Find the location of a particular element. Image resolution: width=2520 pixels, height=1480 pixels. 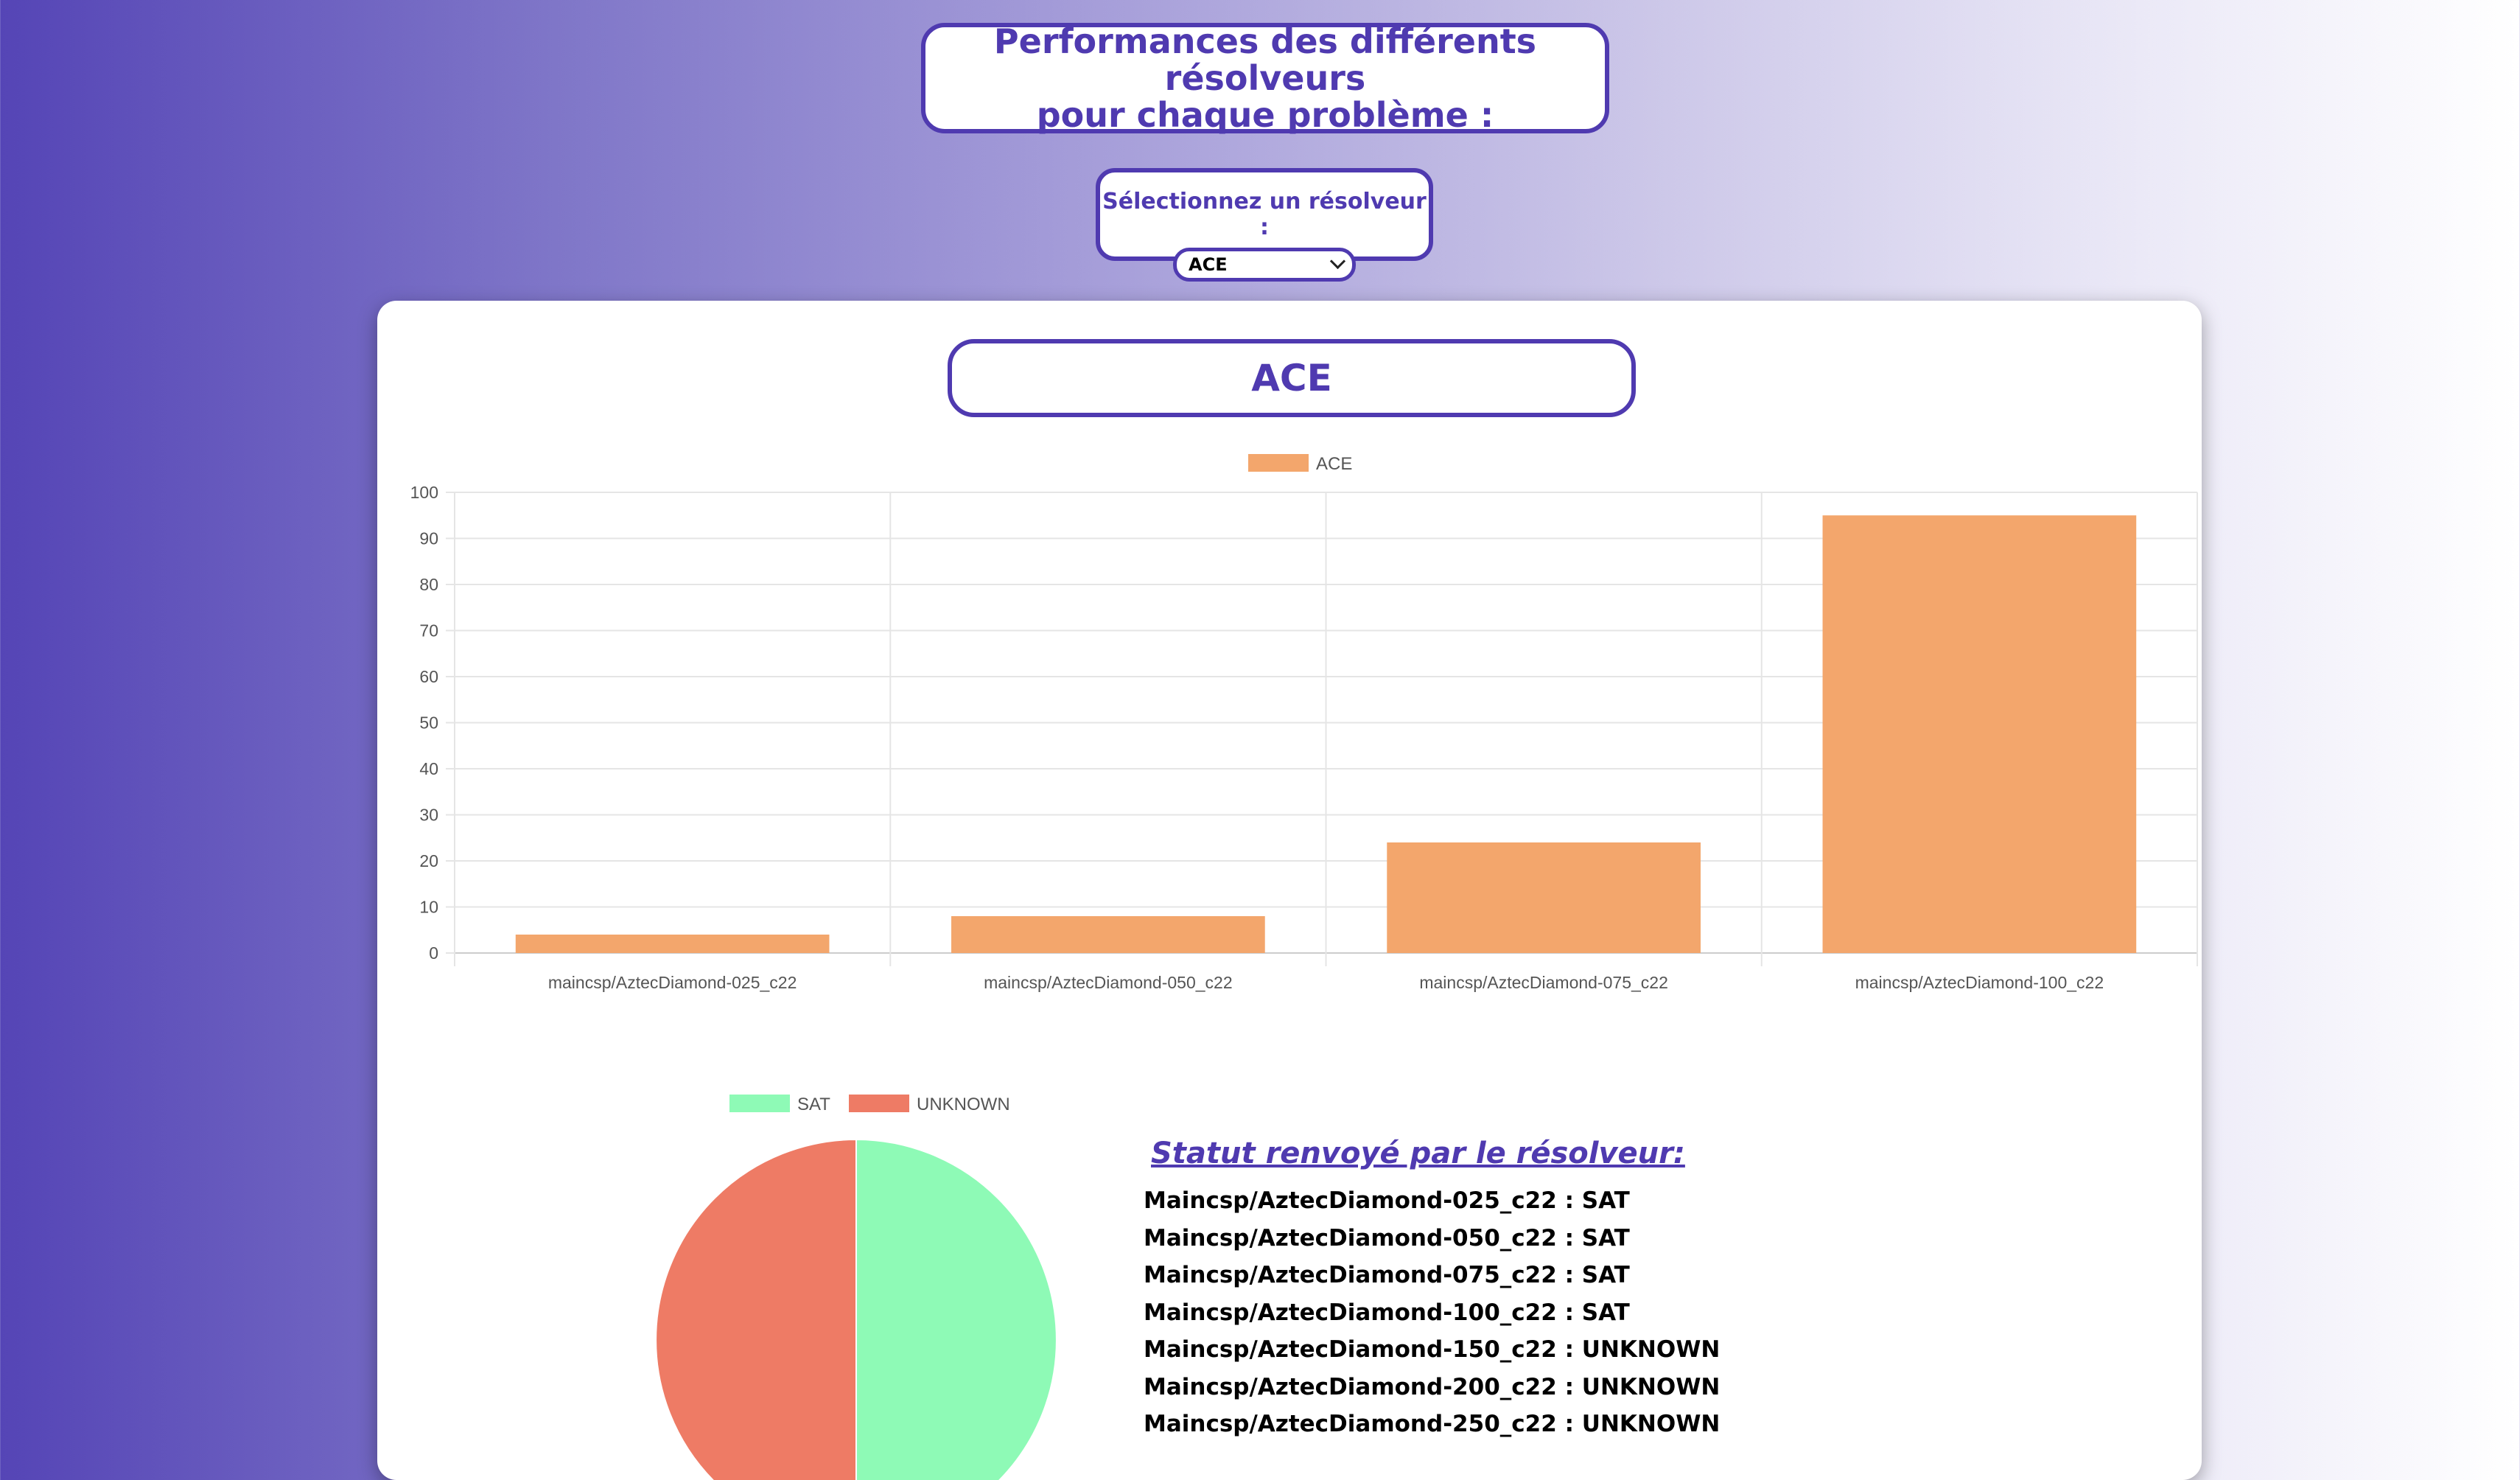

status-line: Maincsp/AztecDiamond-075_c22 : SAT is located at coordinates (1387, 1275).